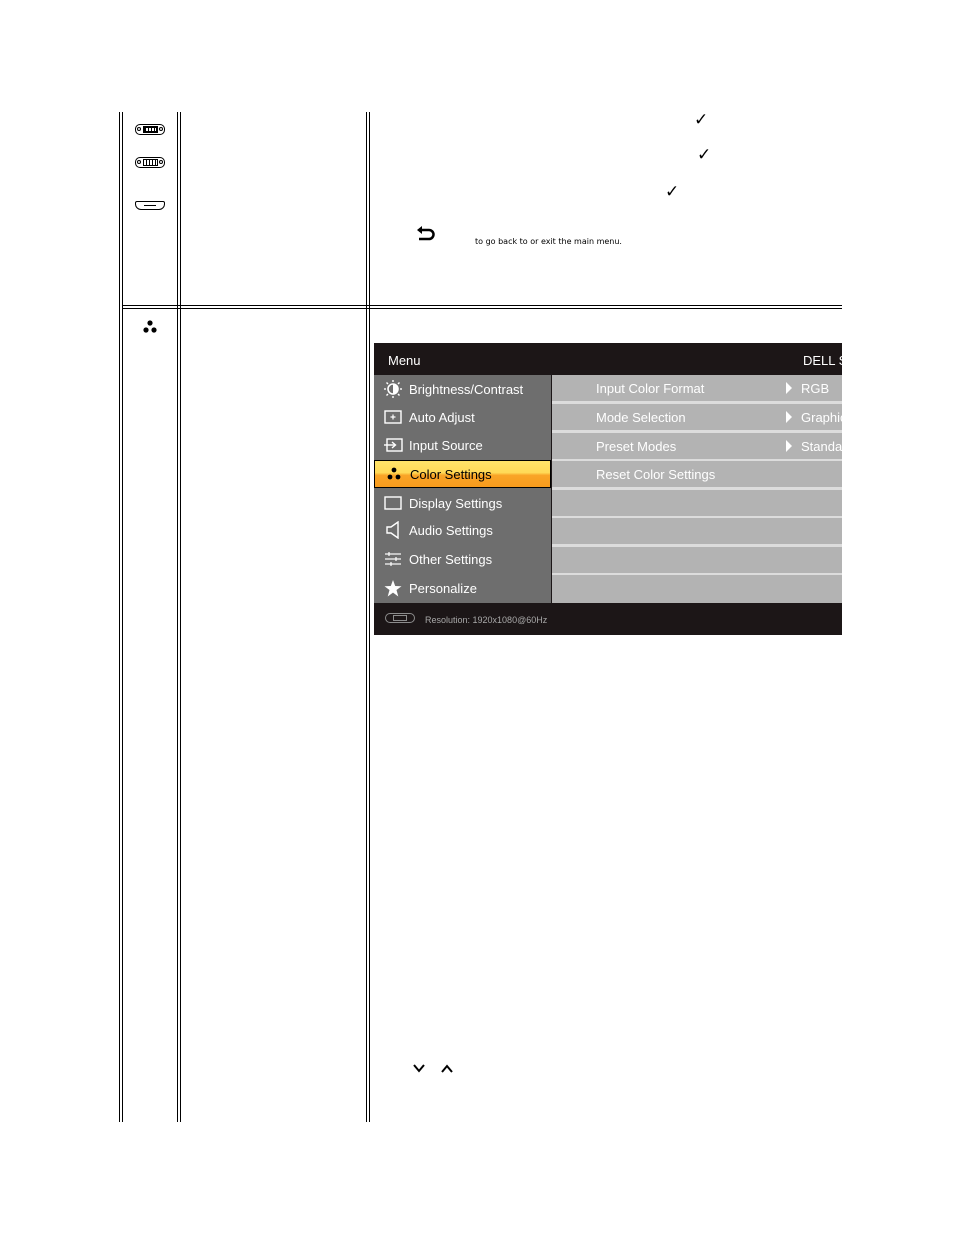 Image resolution: width=954 pixels, height=1235 pixels. I want to click on osd-title: Menu, so click(404, 360).